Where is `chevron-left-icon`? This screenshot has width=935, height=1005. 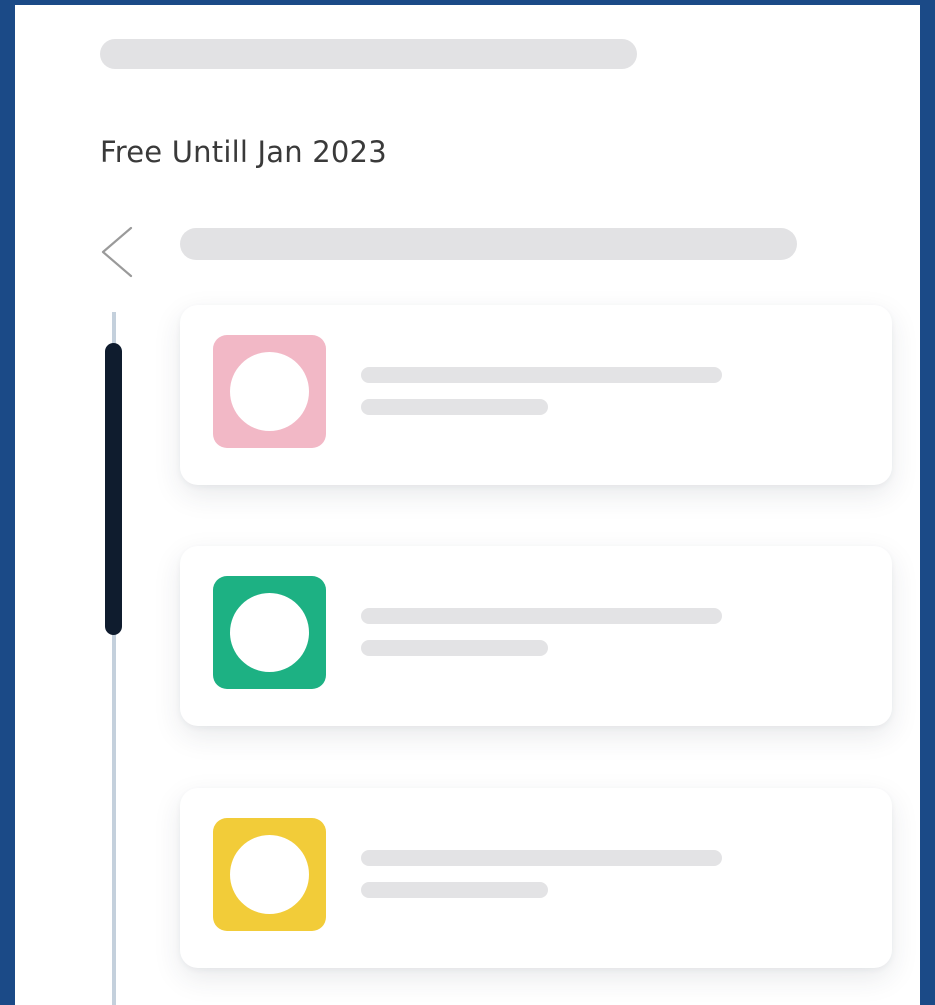 chevron-left-icon is located at coordinates (118, 252).